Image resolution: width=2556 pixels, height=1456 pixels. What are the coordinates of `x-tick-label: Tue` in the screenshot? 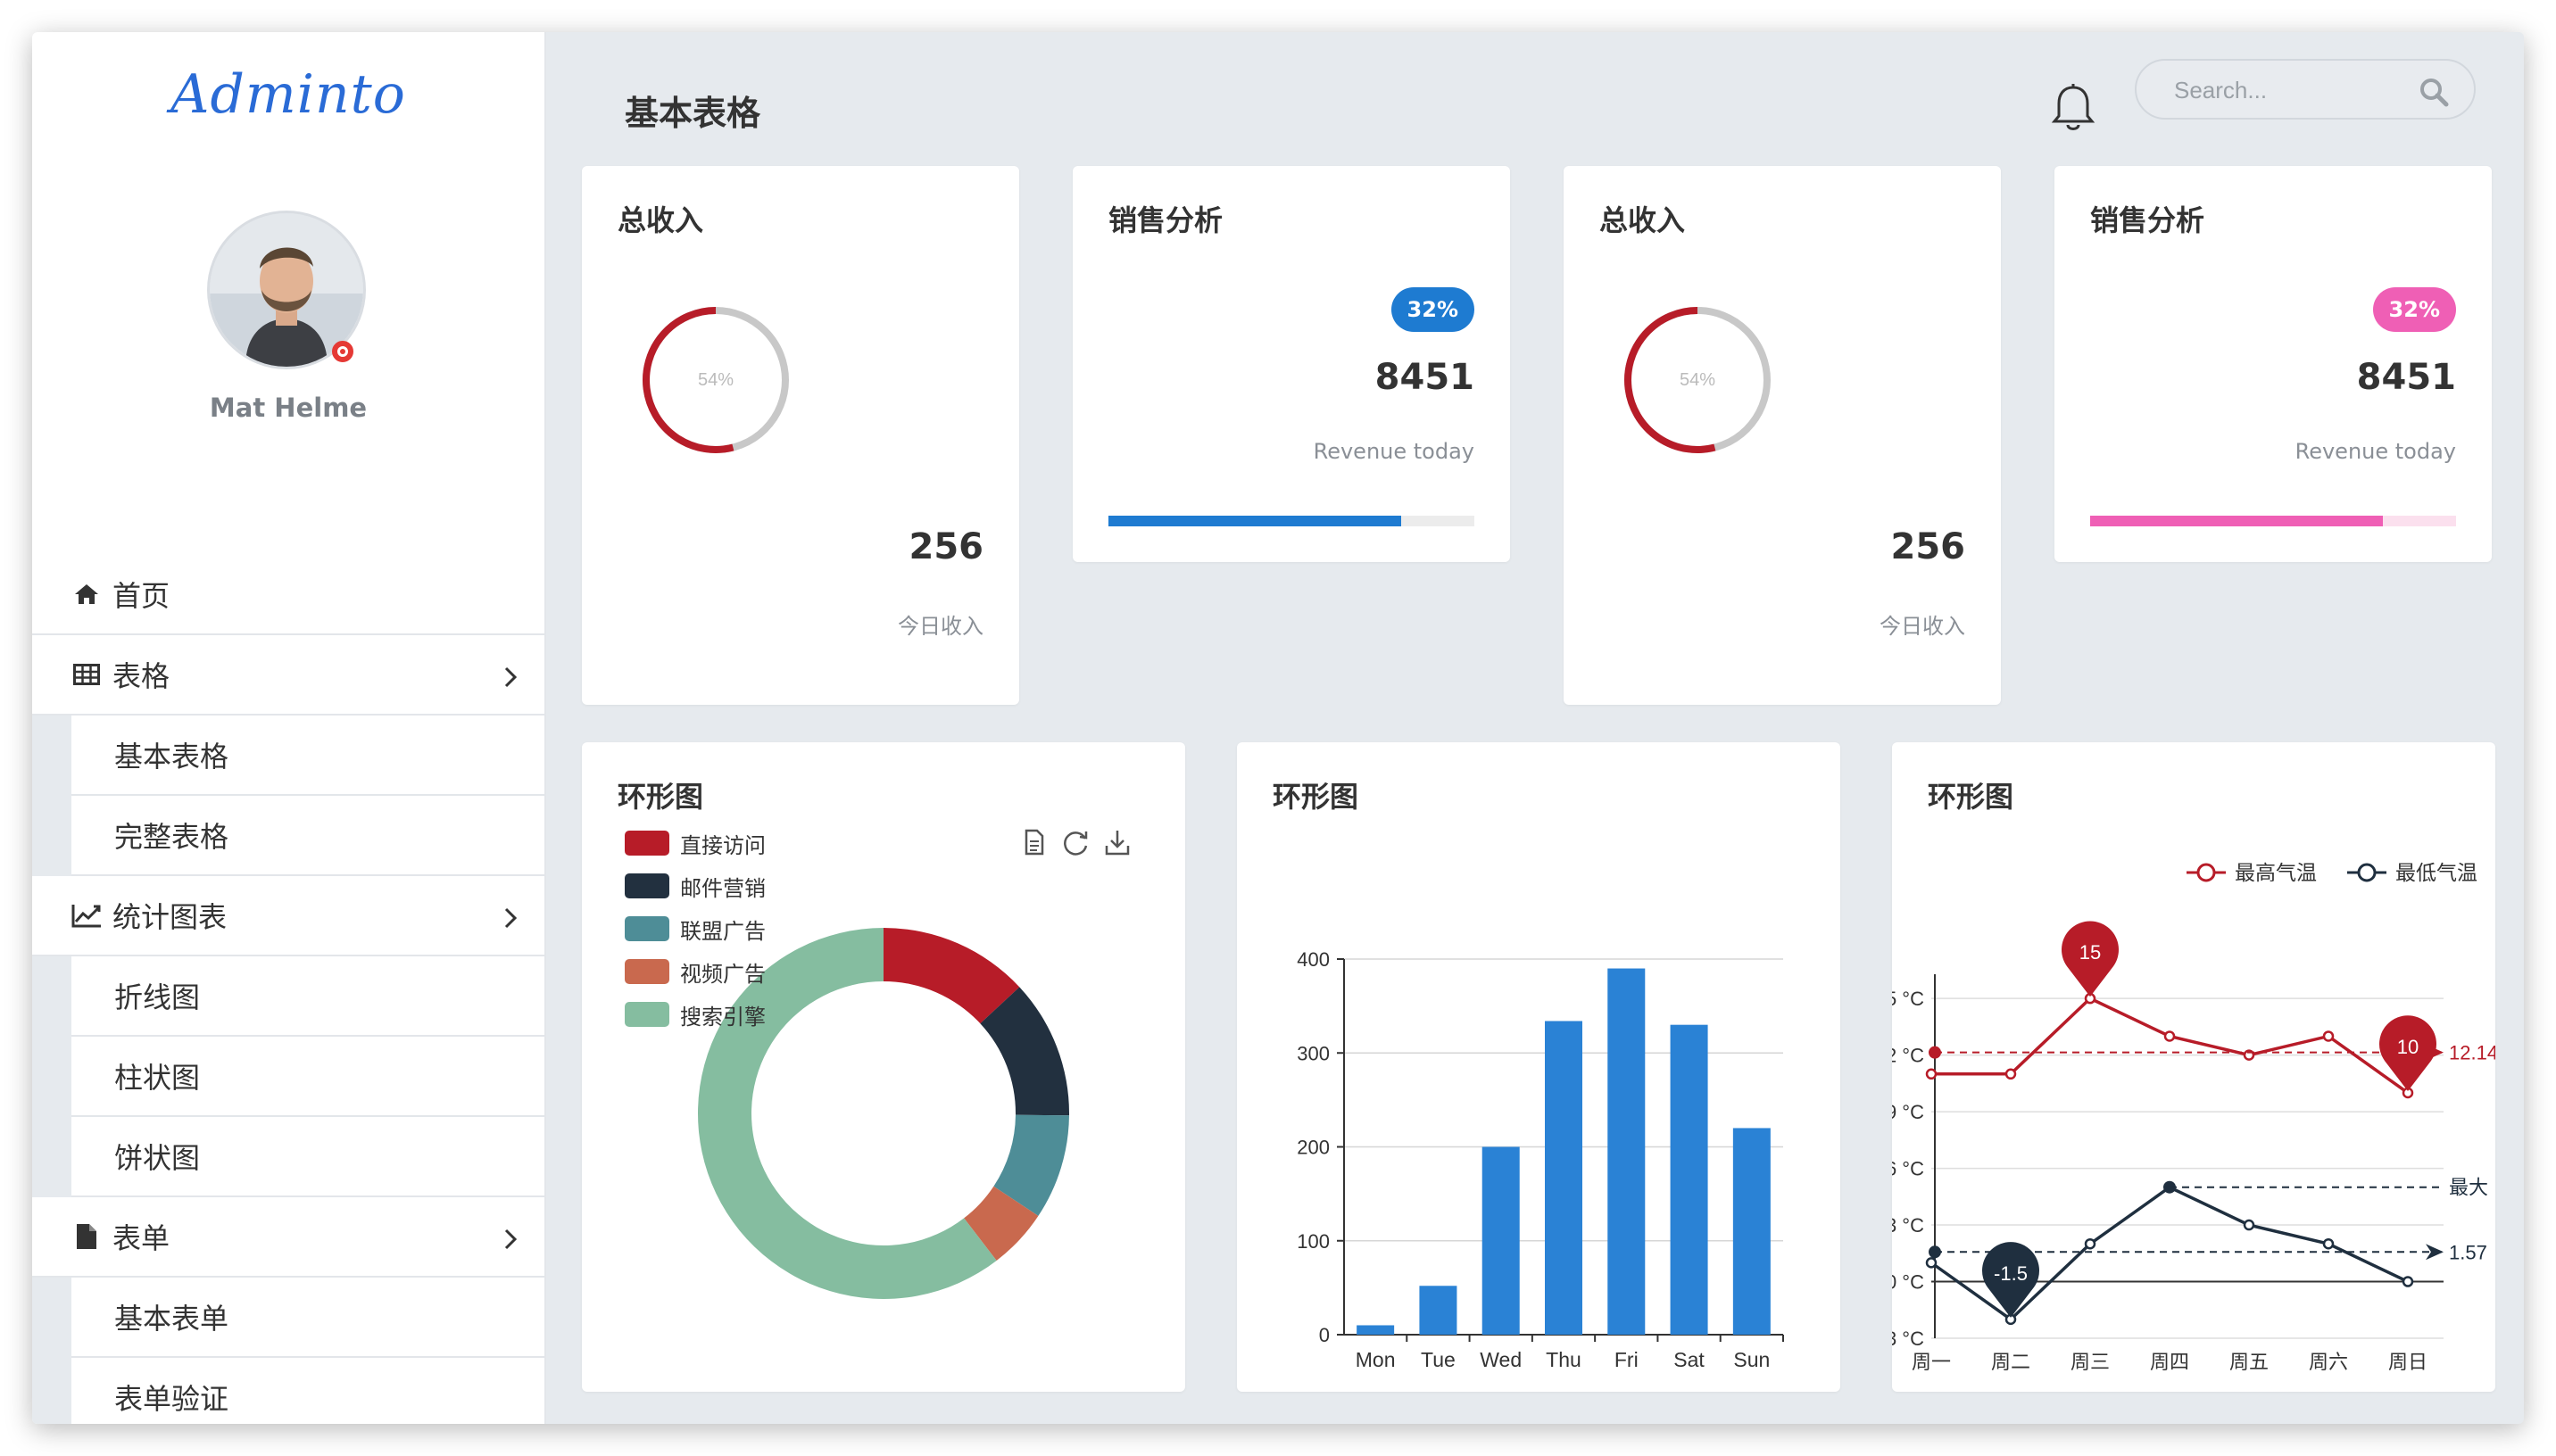 It's located at (1438, 1360).